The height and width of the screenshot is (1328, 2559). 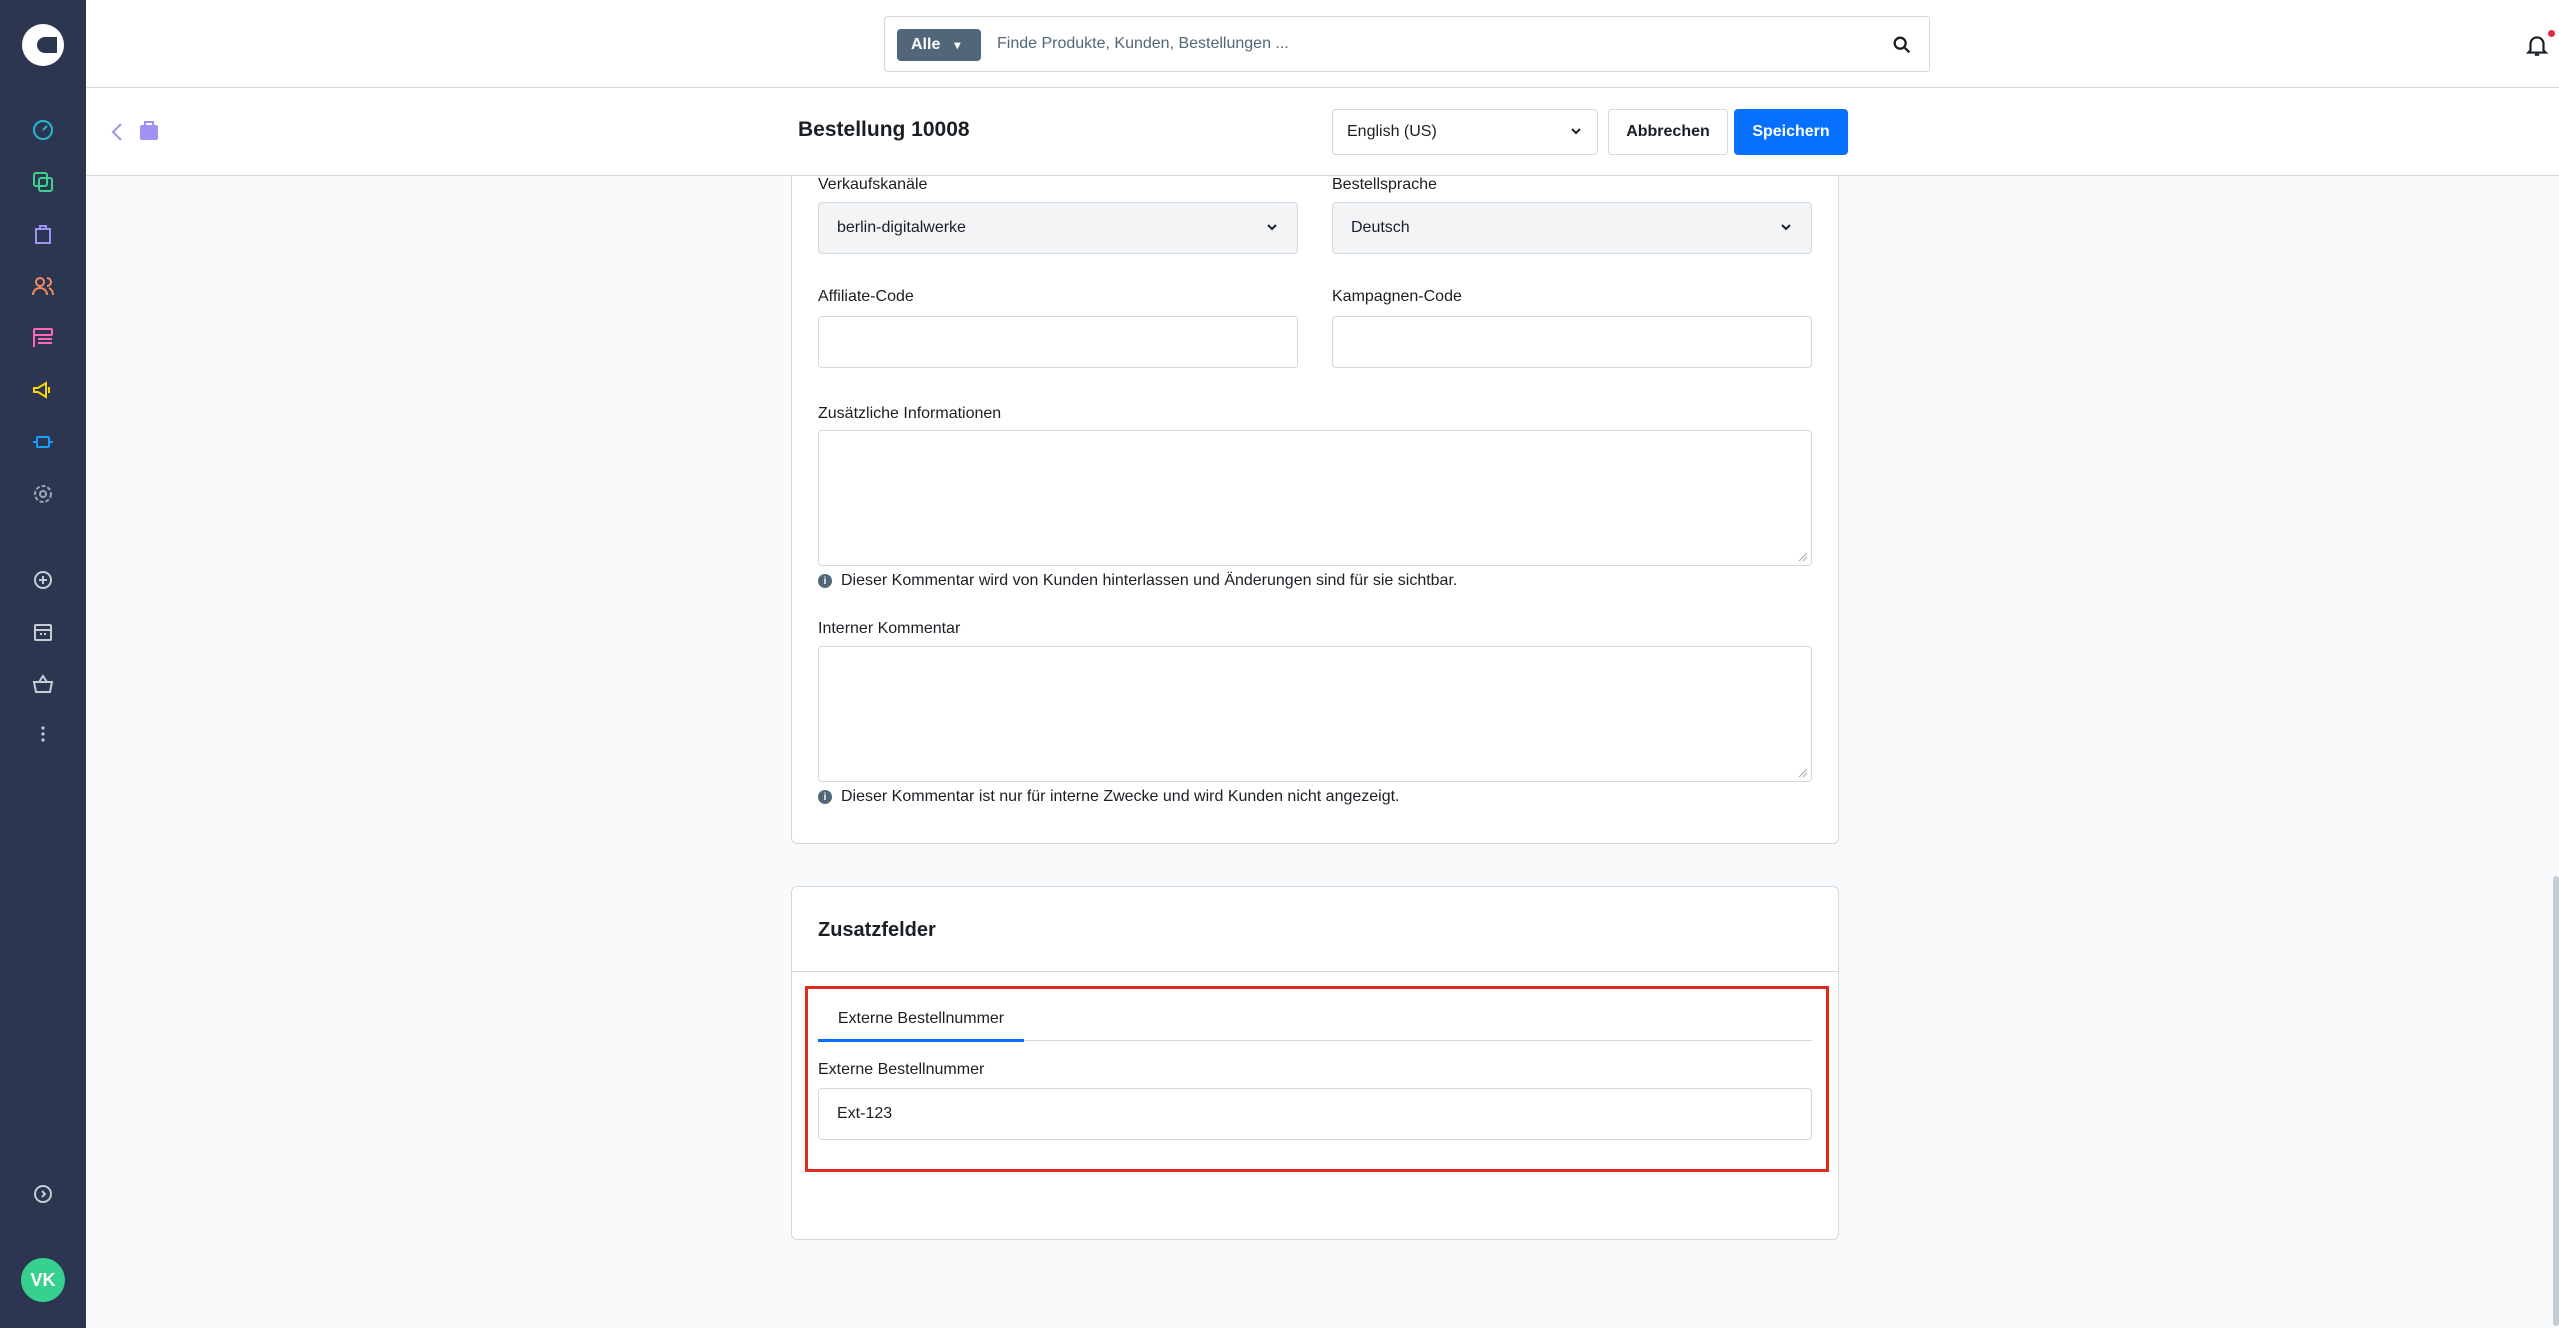 What do you see at coordinates (1465, 132) in the screenshot?
I see `language-switch: English (US)` at bounding box center [1465, 132].